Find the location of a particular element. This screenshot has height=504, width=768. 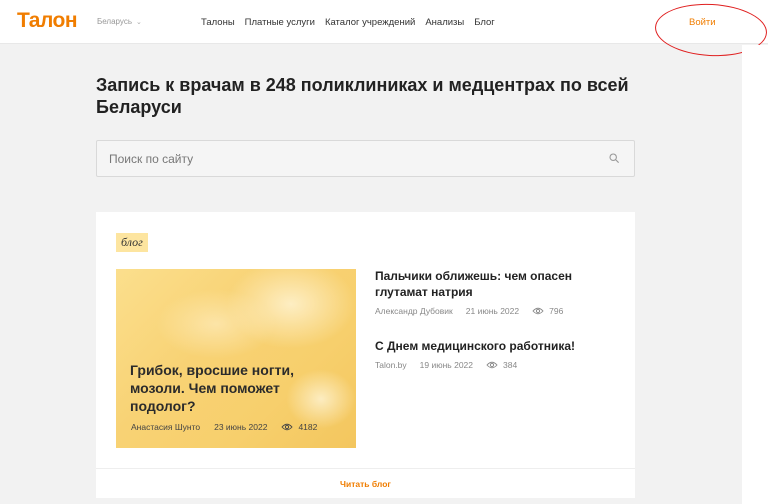

nav-item-catalog: Каталог учреждений is located at coordinates (370, 22).